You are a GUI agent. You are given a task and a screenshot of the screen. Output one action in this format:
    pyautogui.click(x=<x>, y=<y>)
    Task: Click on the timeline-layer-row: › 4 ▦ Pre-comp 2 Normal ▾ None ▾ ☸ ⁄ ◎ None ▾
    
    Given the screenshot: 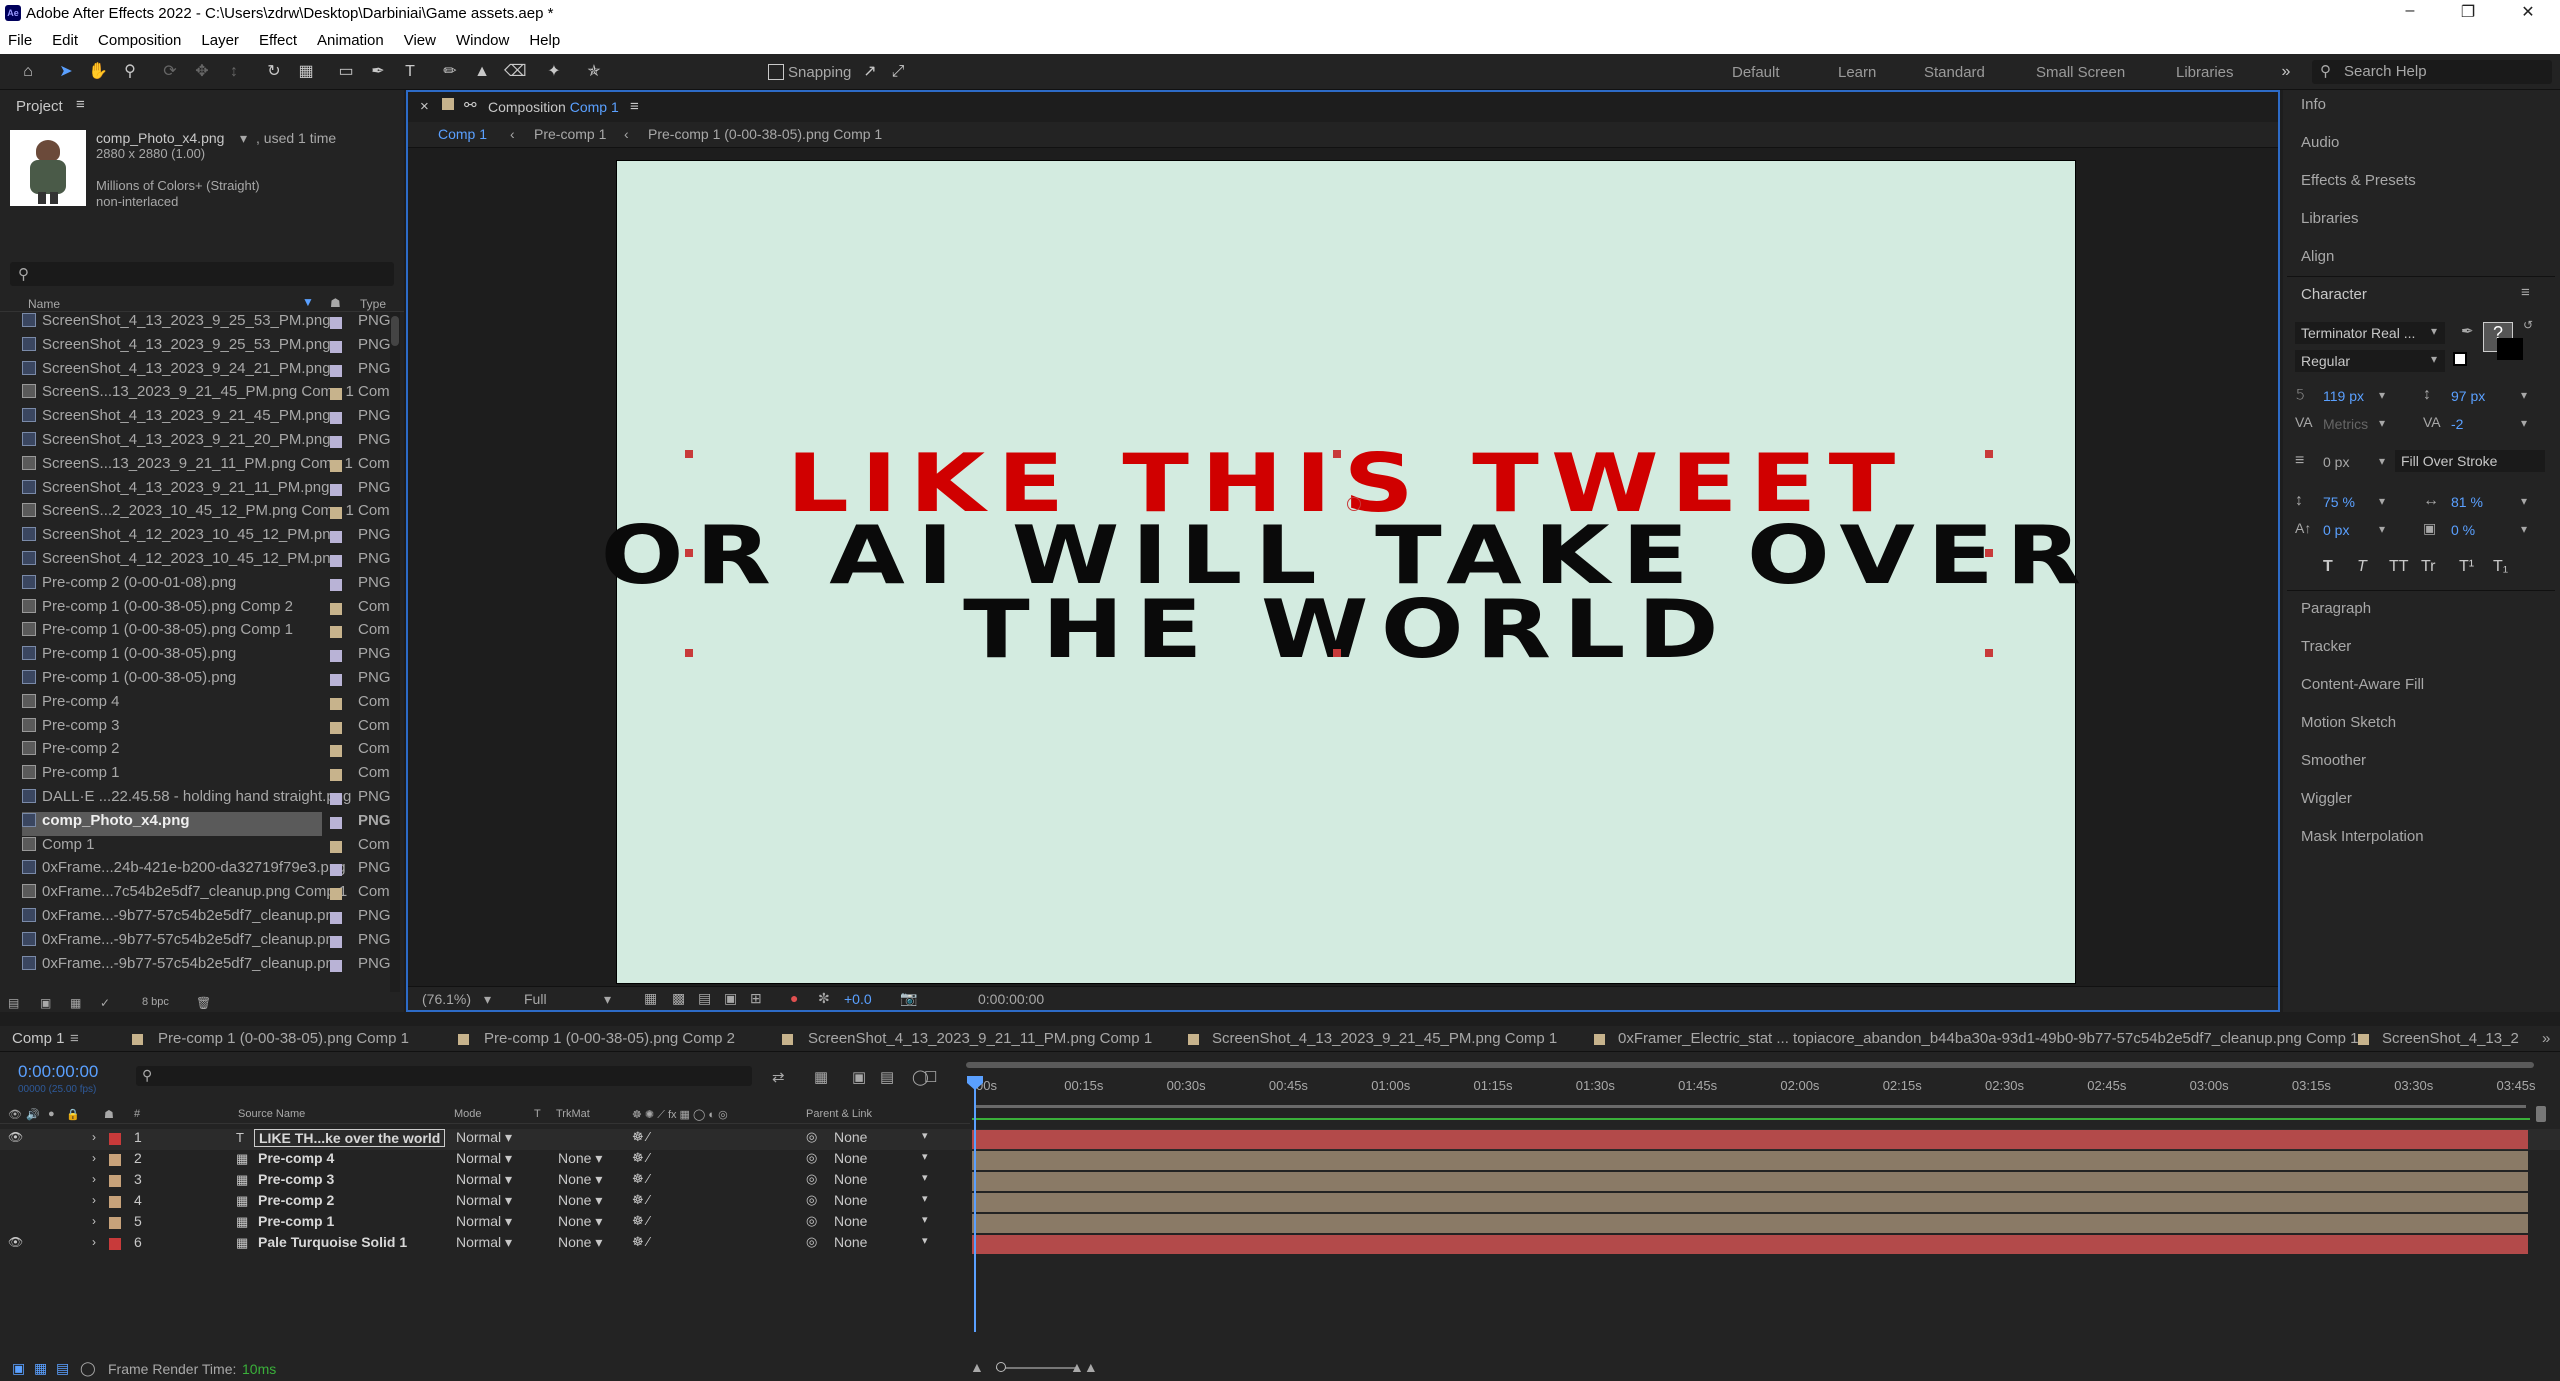 What is the action you would take?
    pyautogui.click(x=1280, y=1202)
    